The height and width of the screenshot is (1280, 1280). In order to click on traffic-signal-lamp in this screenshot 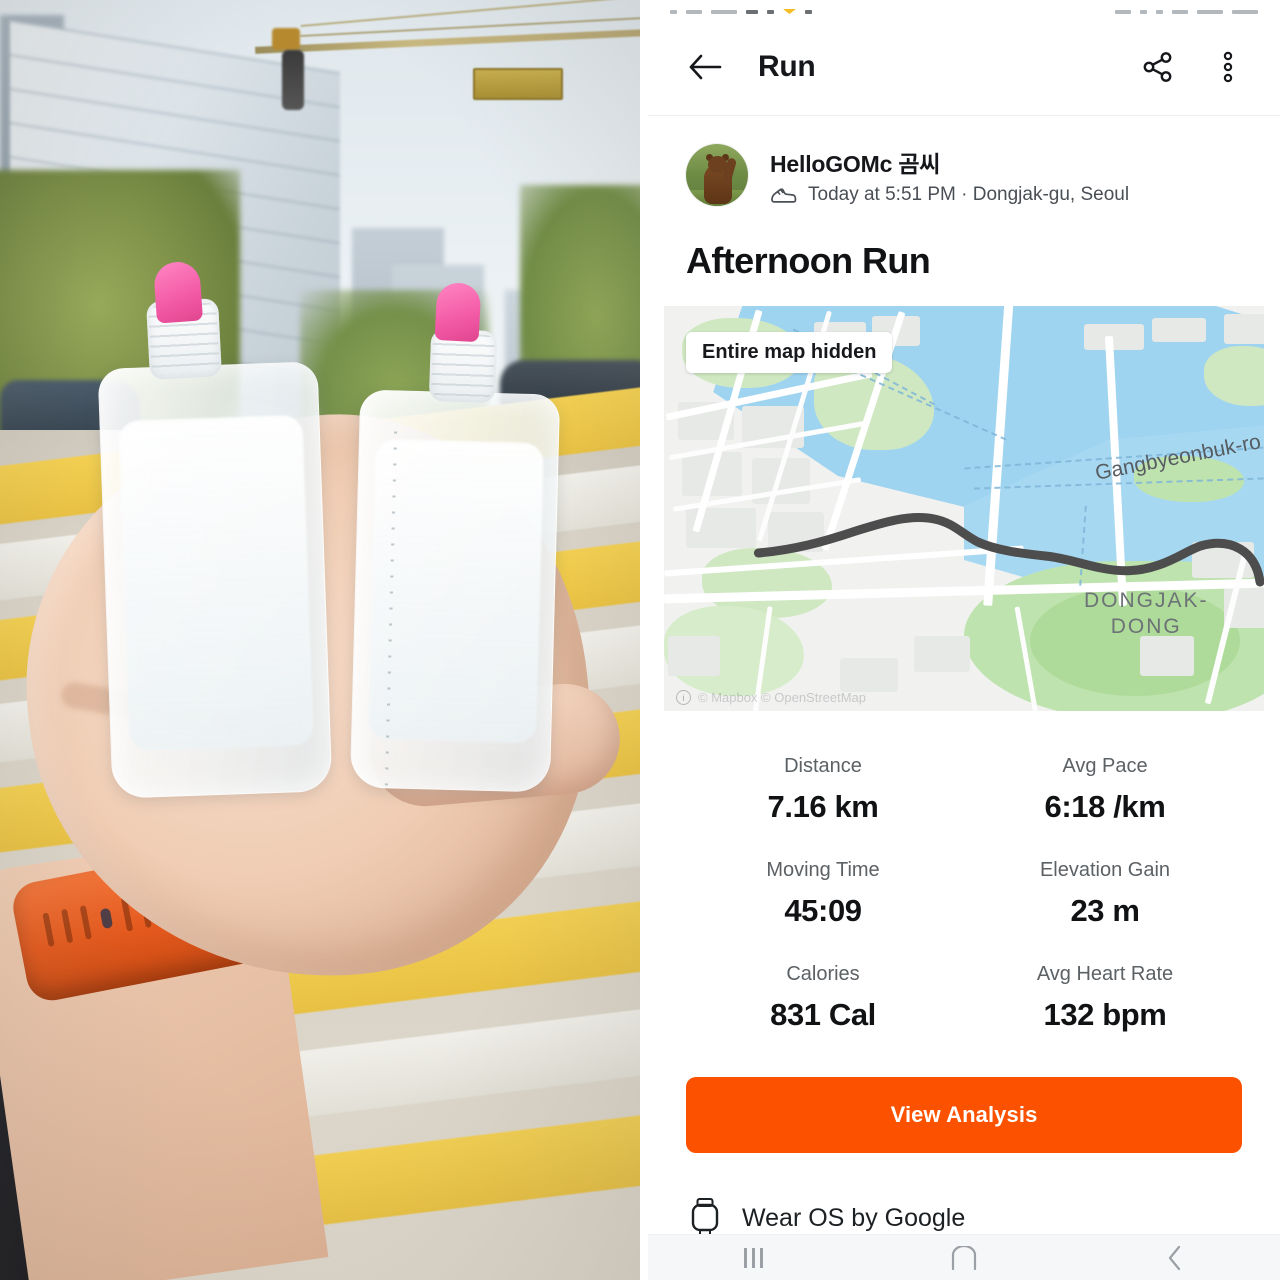, I will do `click(293, 80)`.